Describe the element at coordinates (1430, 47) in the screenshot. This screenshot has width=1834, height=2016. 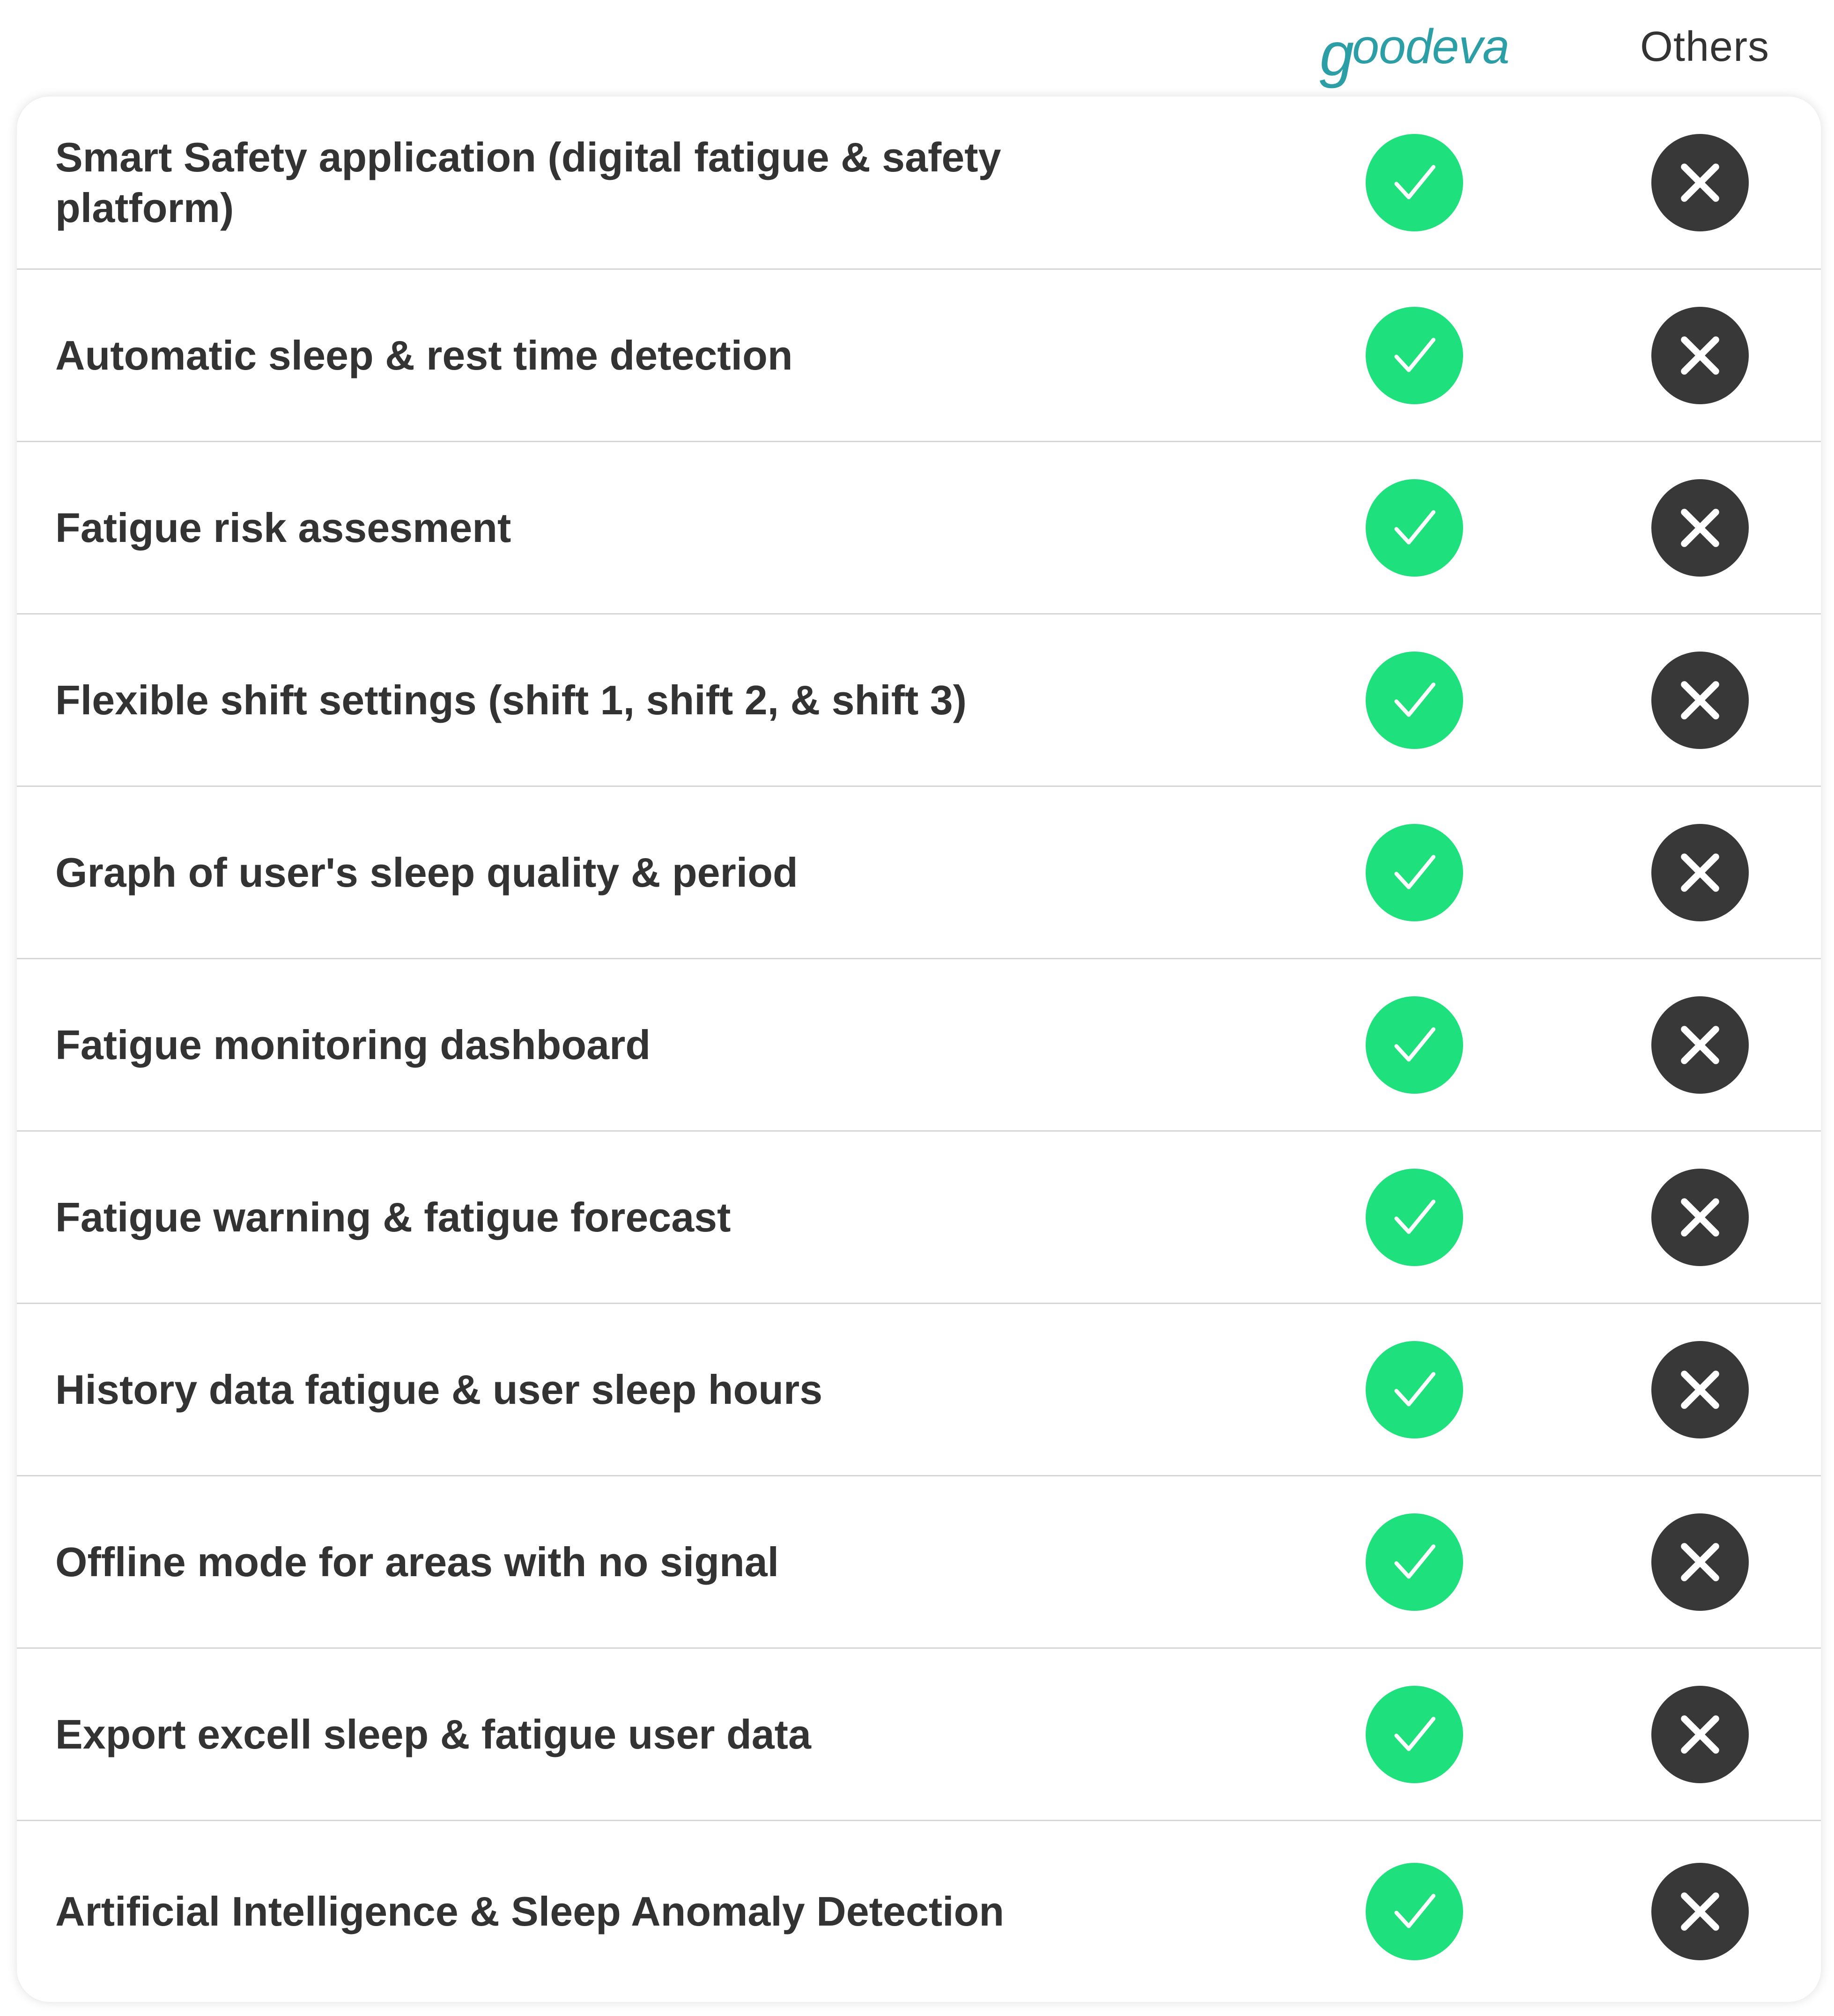
I see `logo-text: oodeva` at that location.